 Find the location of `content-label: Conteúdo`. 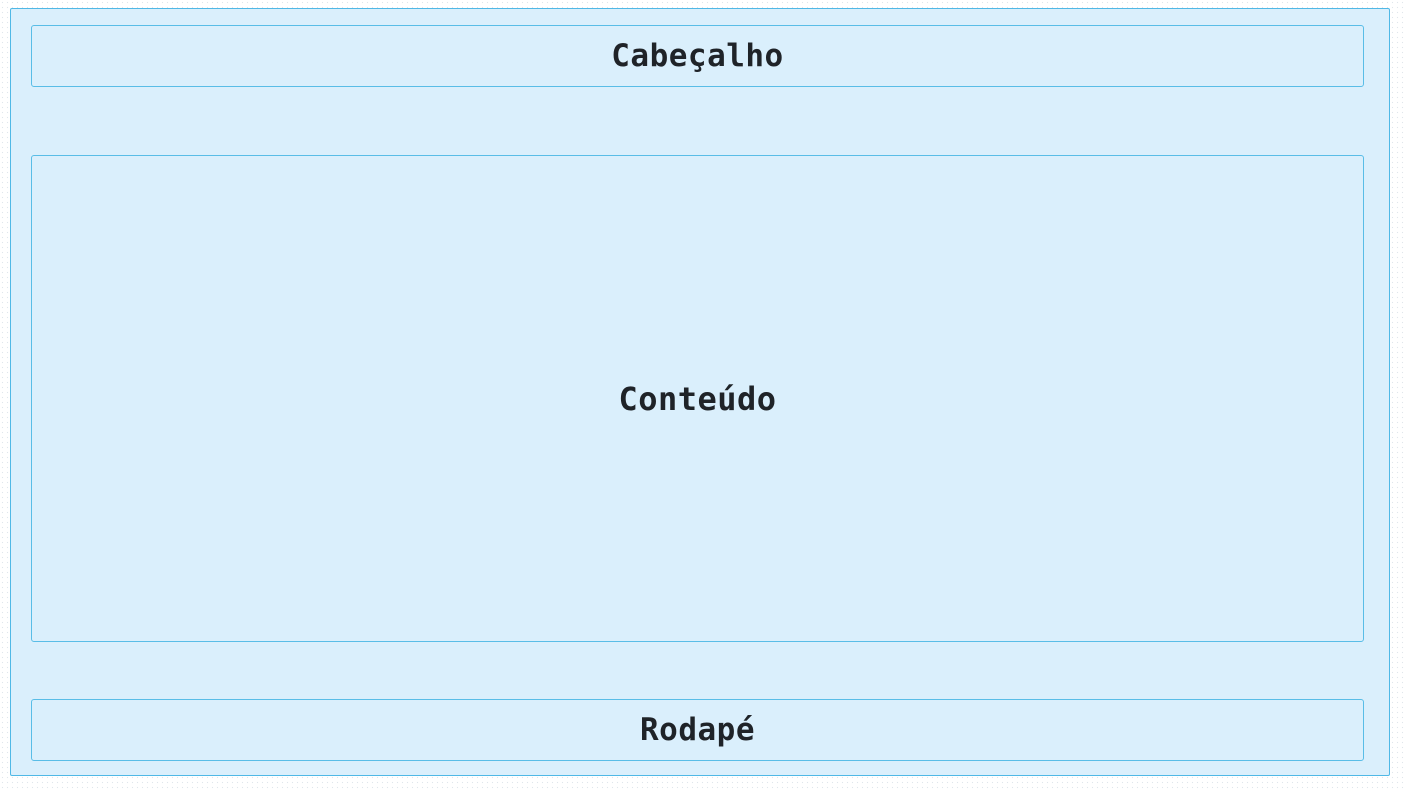

content-label: Conteúdo is located at coordinates (697, 398).